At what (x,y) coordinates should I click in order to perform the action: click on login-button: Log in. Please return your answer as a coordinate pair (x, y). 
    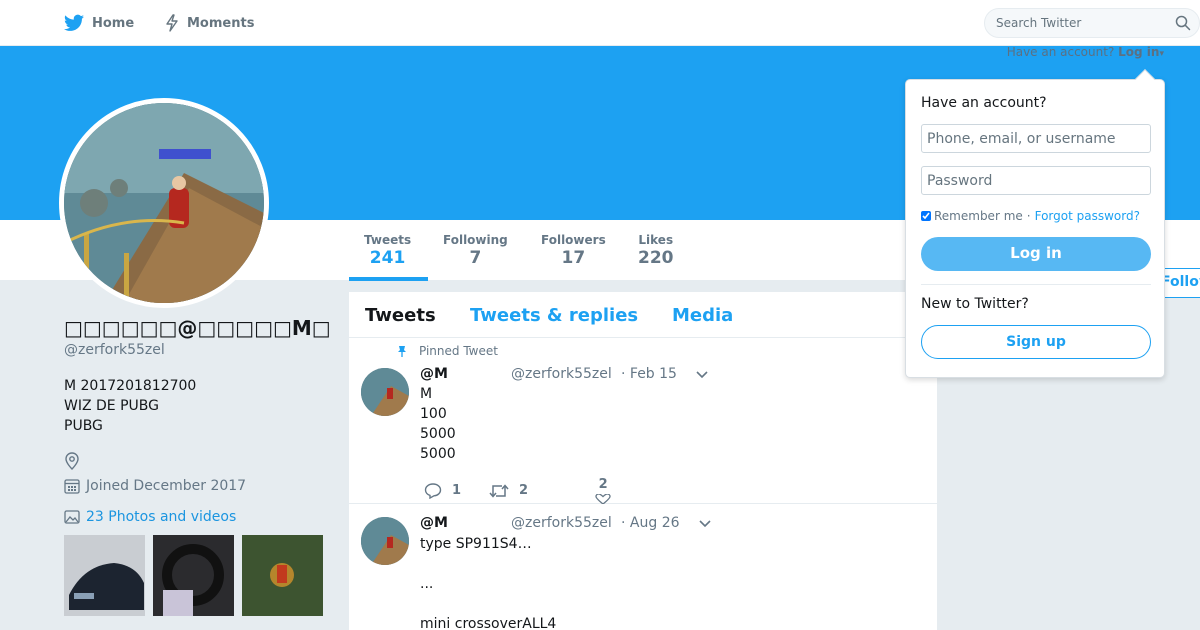
    Looking at the image, I should click on (1036, 254).